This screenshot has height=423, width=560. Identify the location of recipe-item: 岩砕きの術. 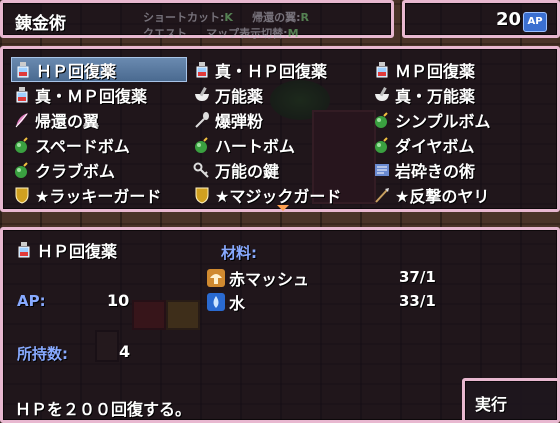
(461, 169).